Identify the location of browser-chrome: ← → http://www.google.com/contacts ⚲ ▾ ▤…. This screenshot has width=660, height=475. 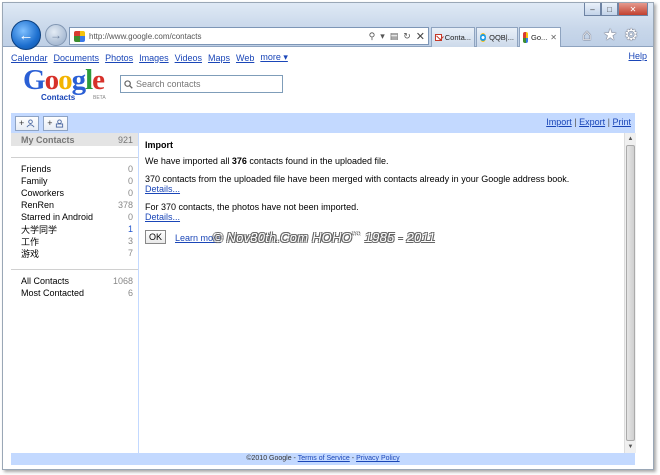
(328, 26).